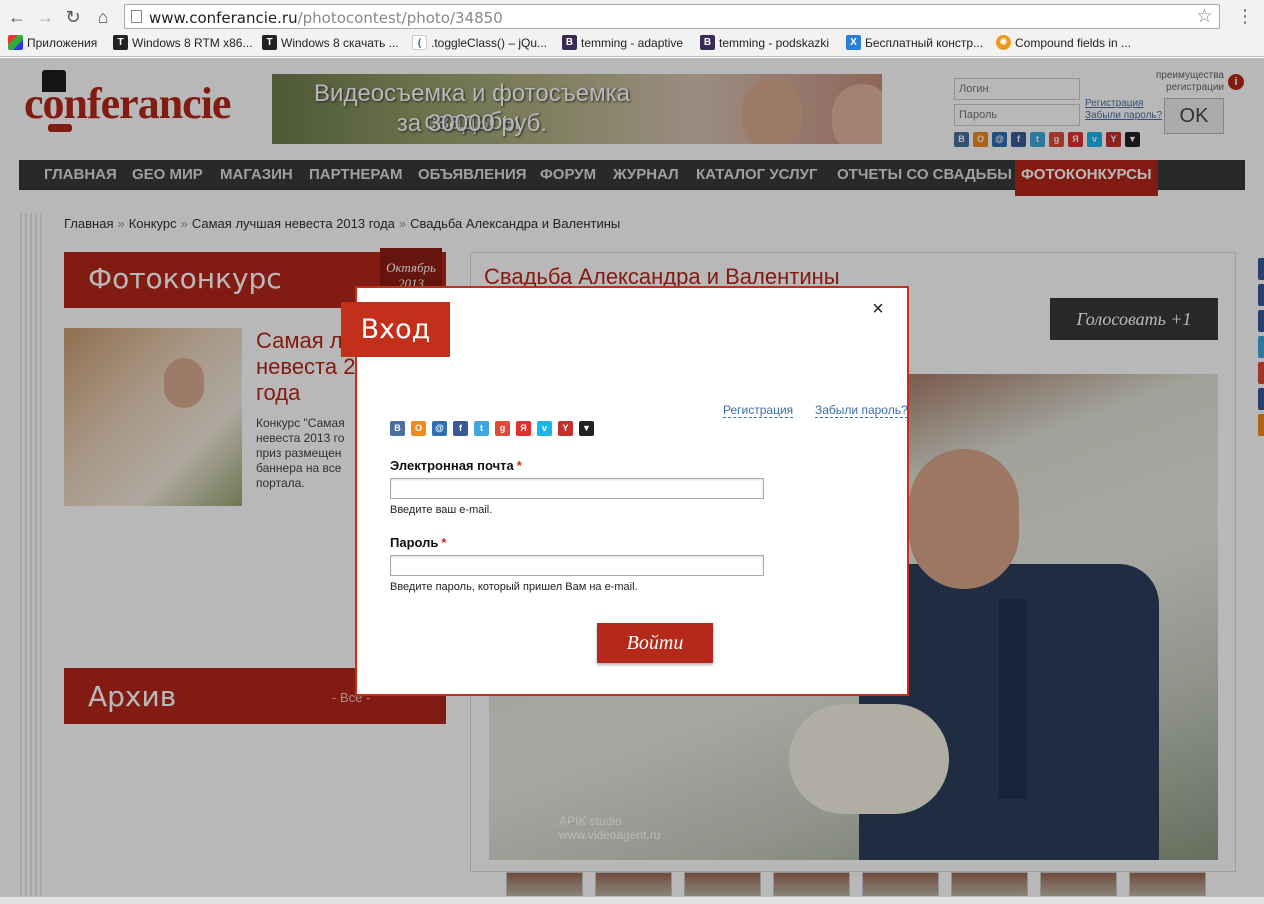 This screenshot has height=904, width=1264. Describe the element at coordinates (460, 428) in the screenshot. I see `facebook-icon: f` at that location.